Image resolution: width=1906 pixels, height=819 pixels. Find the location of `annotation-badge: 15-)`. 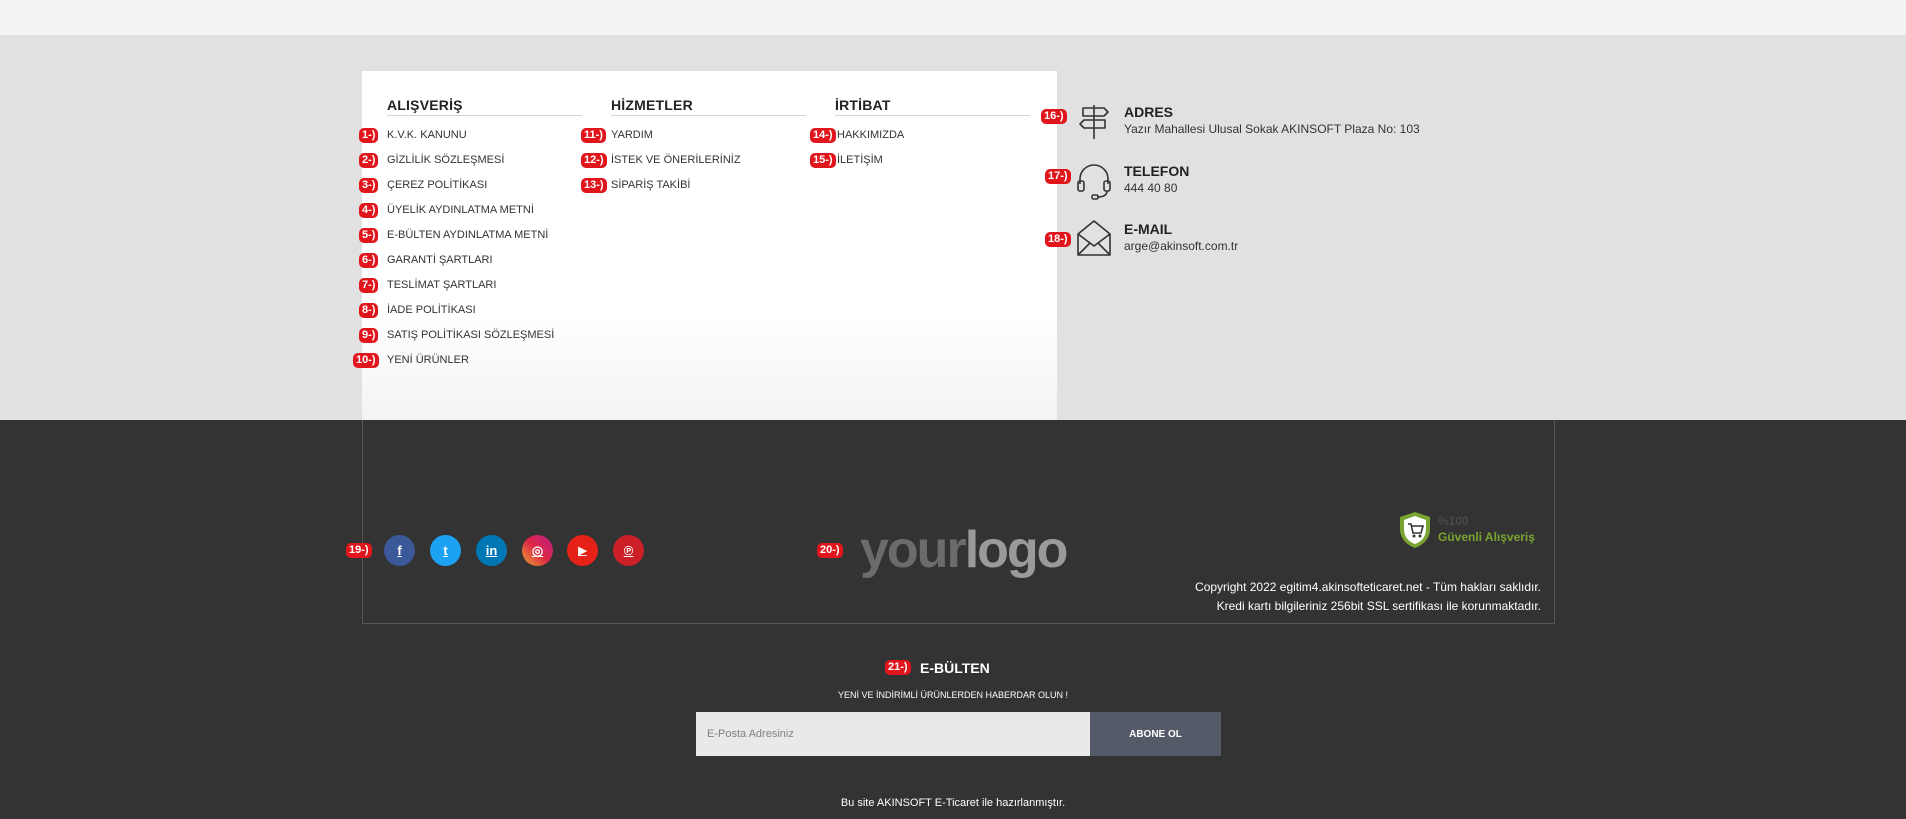

annotation-badge: 15-) is located at coordinates (823, 160).